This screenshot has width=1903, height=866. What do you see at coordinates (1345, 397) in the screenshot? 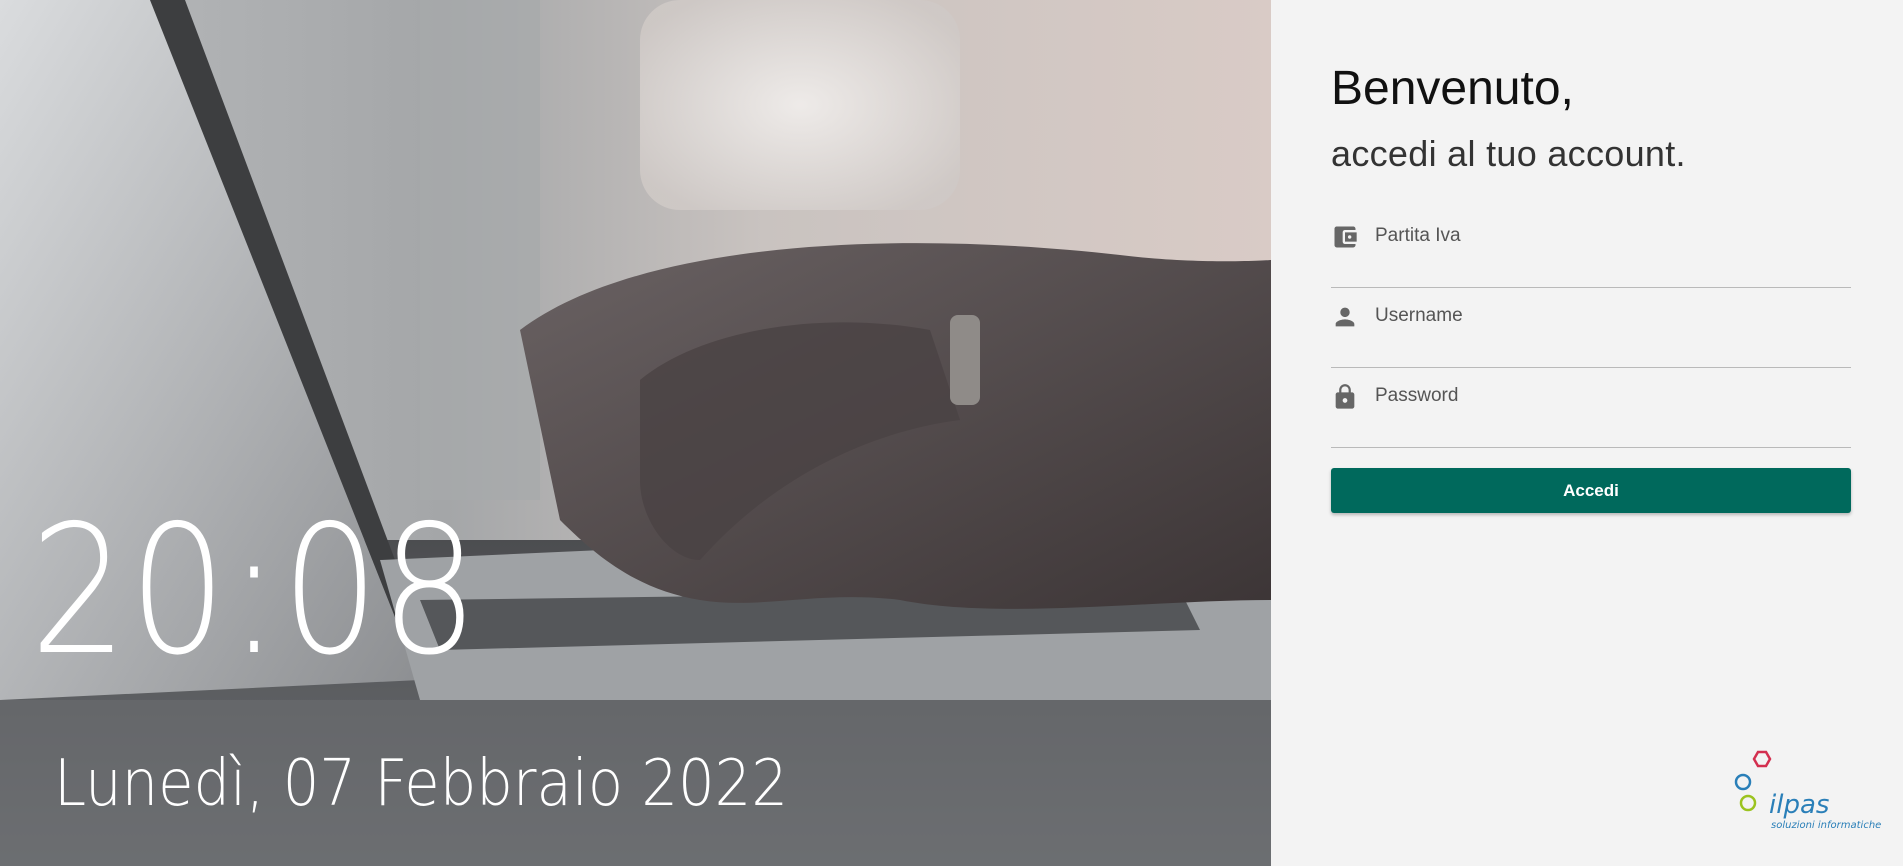
I see `lock-icon` at bounding box center [1345, 397].